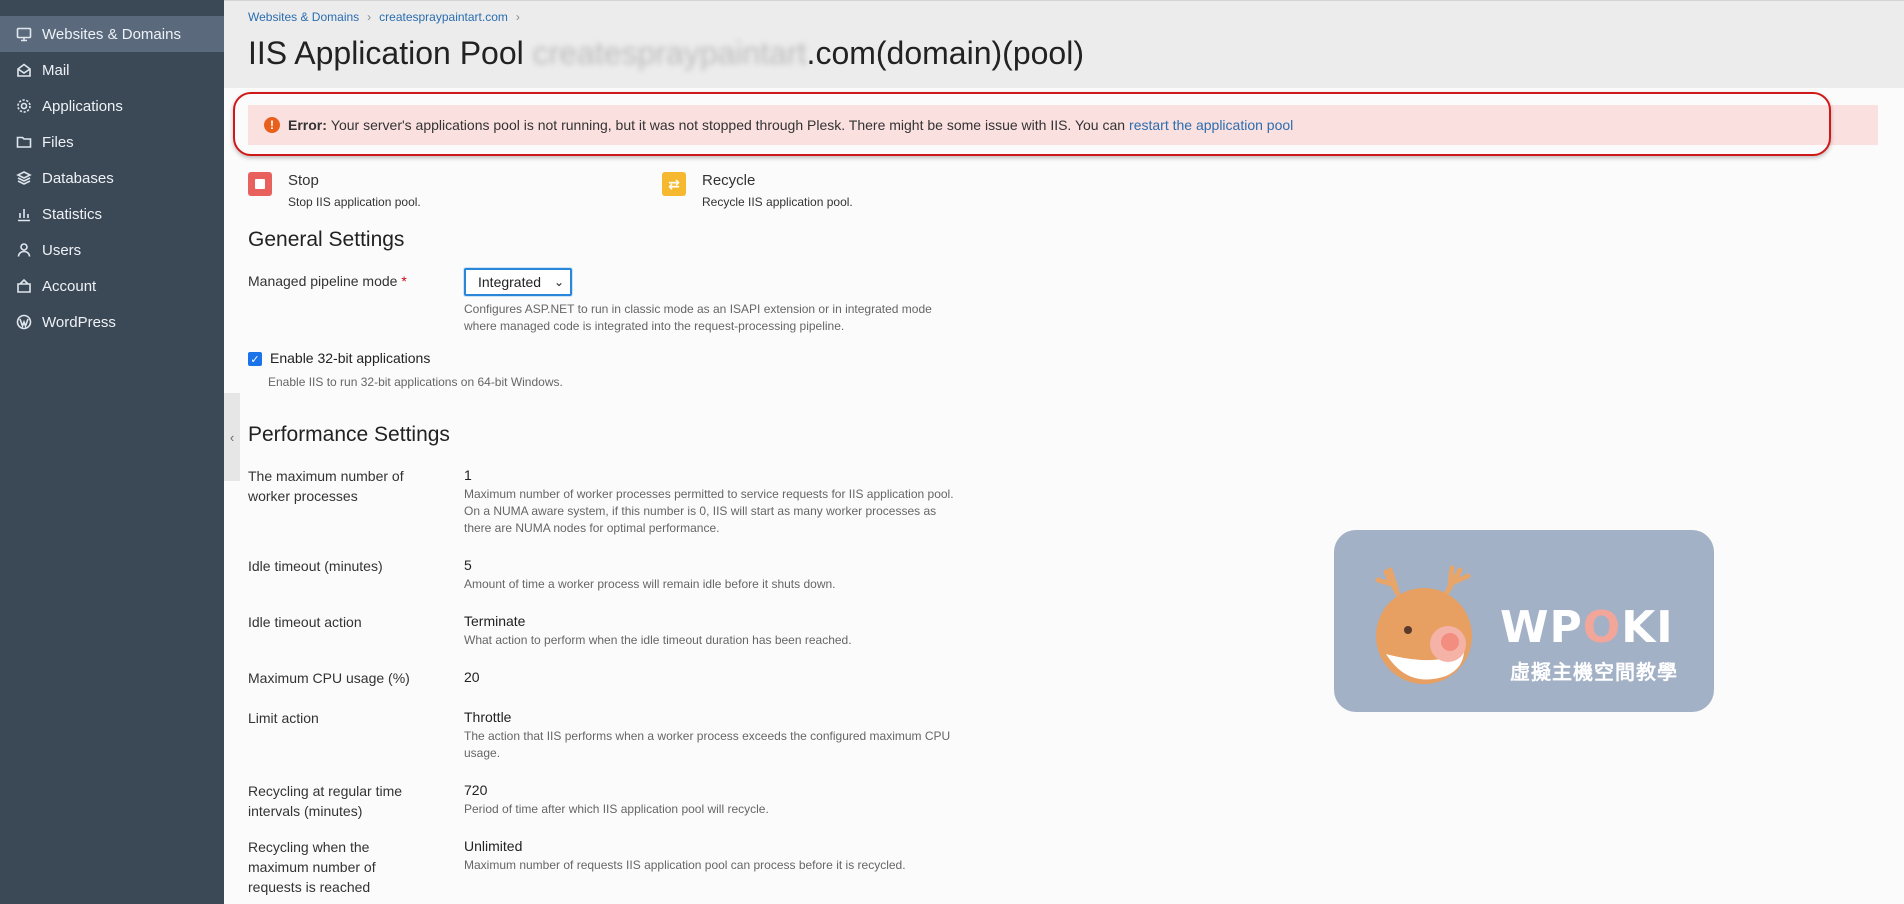 The height and width of the screenshot is (904, 1904). Describe the element at coordinates (24, 214) in the screenshot. I see `bar-chart-icon` at that location.